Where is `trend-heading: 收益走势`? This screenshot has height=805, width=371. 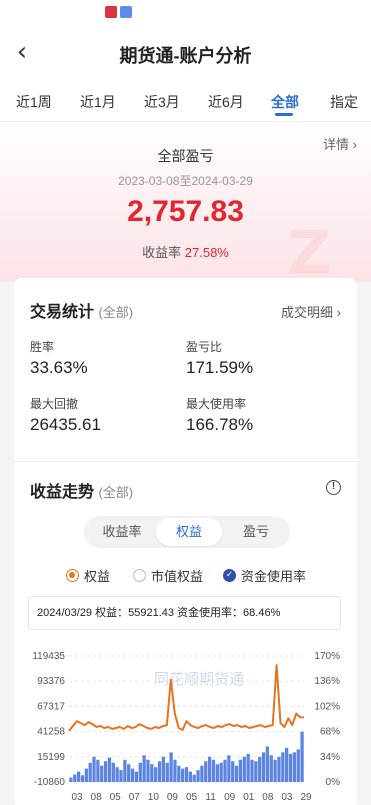
trend-heading: 收益走势 is located at coordinates (62, 492).